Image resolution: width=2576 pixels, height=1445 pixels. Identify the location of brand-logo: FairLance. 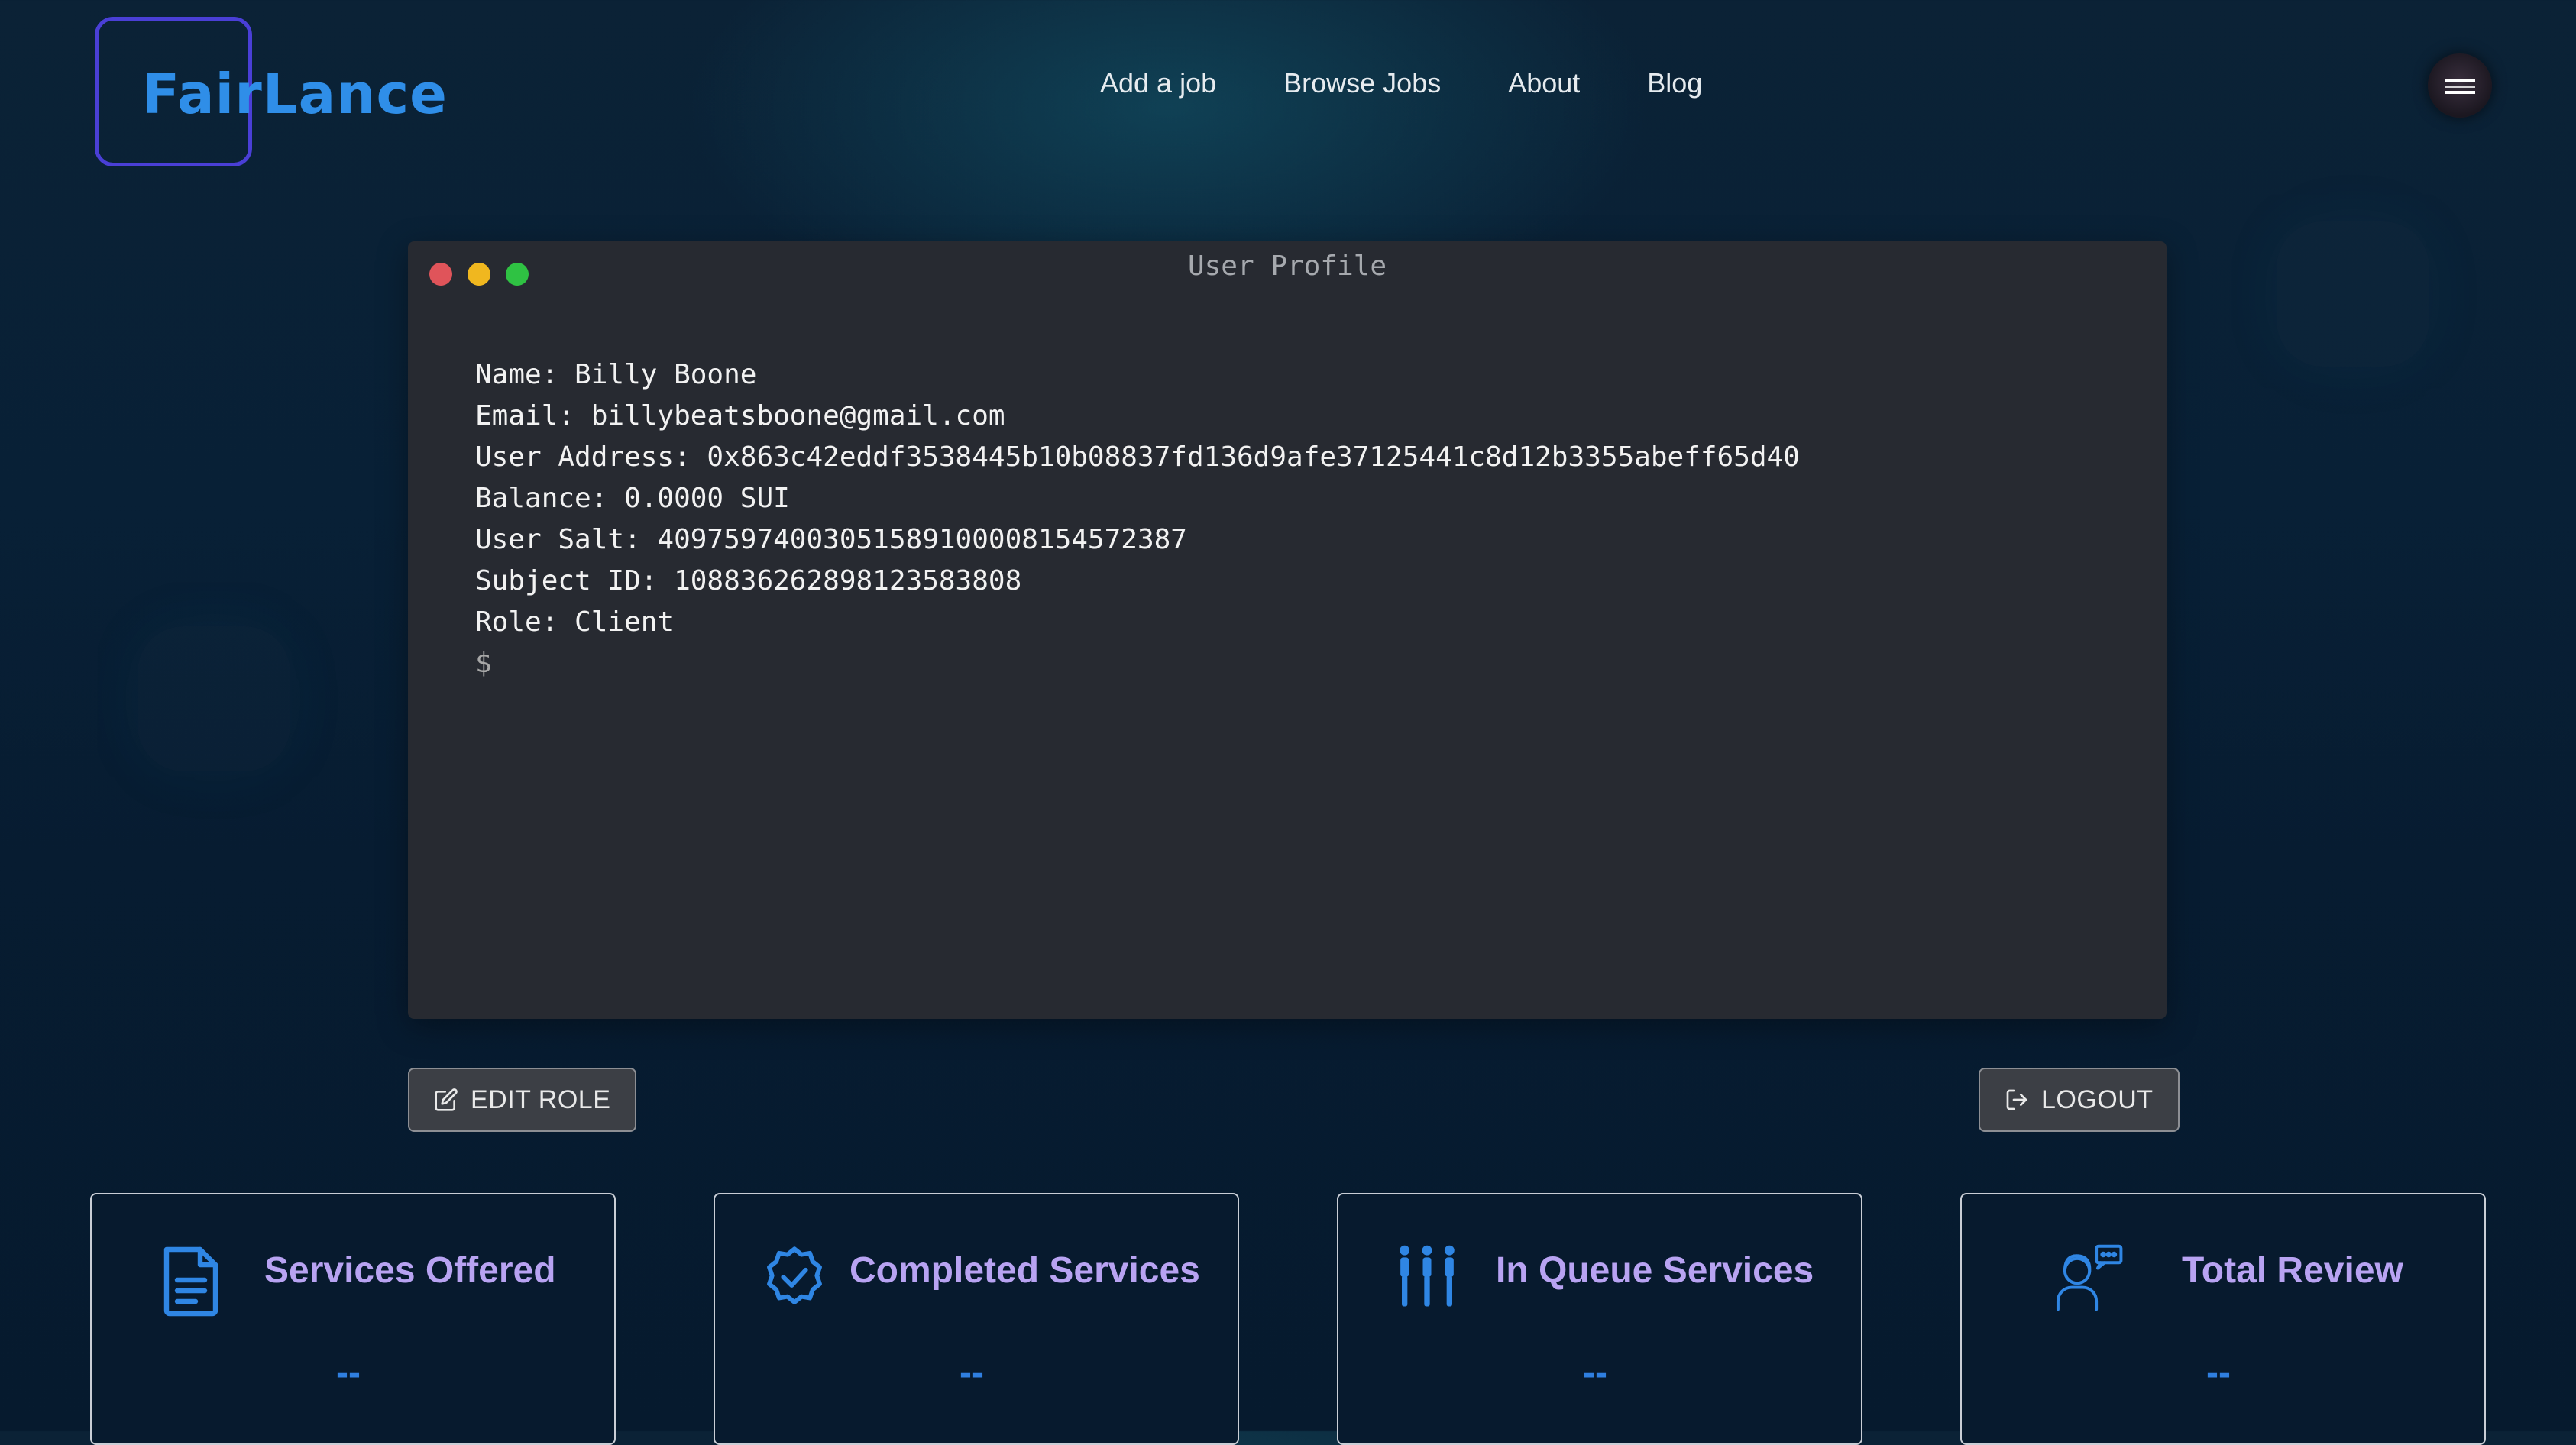
(295, 94).